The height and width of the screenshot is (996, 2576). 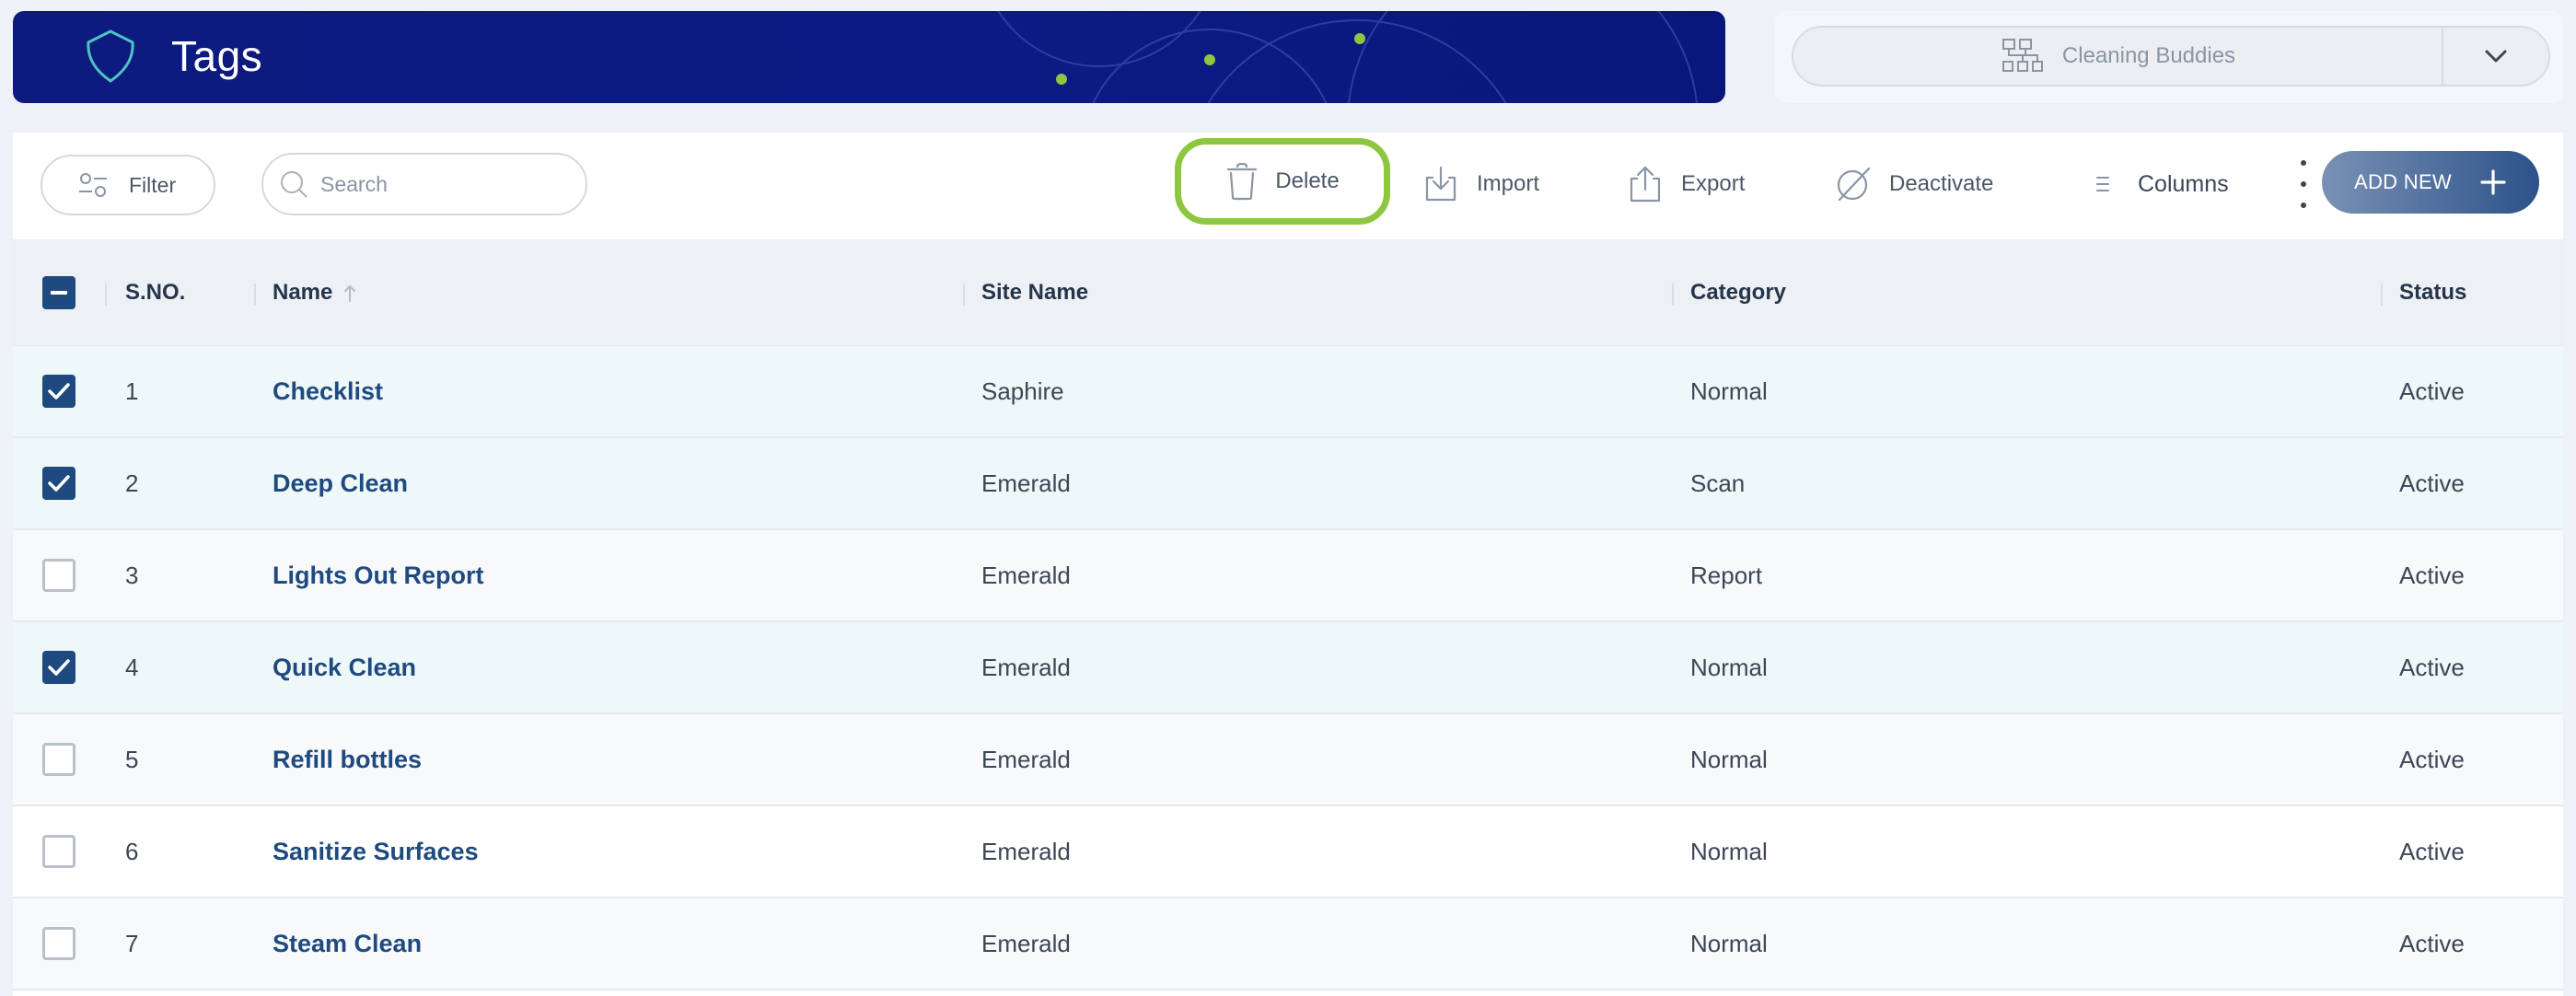 I want to click on plus-icon, so click(x=2493, y=182).